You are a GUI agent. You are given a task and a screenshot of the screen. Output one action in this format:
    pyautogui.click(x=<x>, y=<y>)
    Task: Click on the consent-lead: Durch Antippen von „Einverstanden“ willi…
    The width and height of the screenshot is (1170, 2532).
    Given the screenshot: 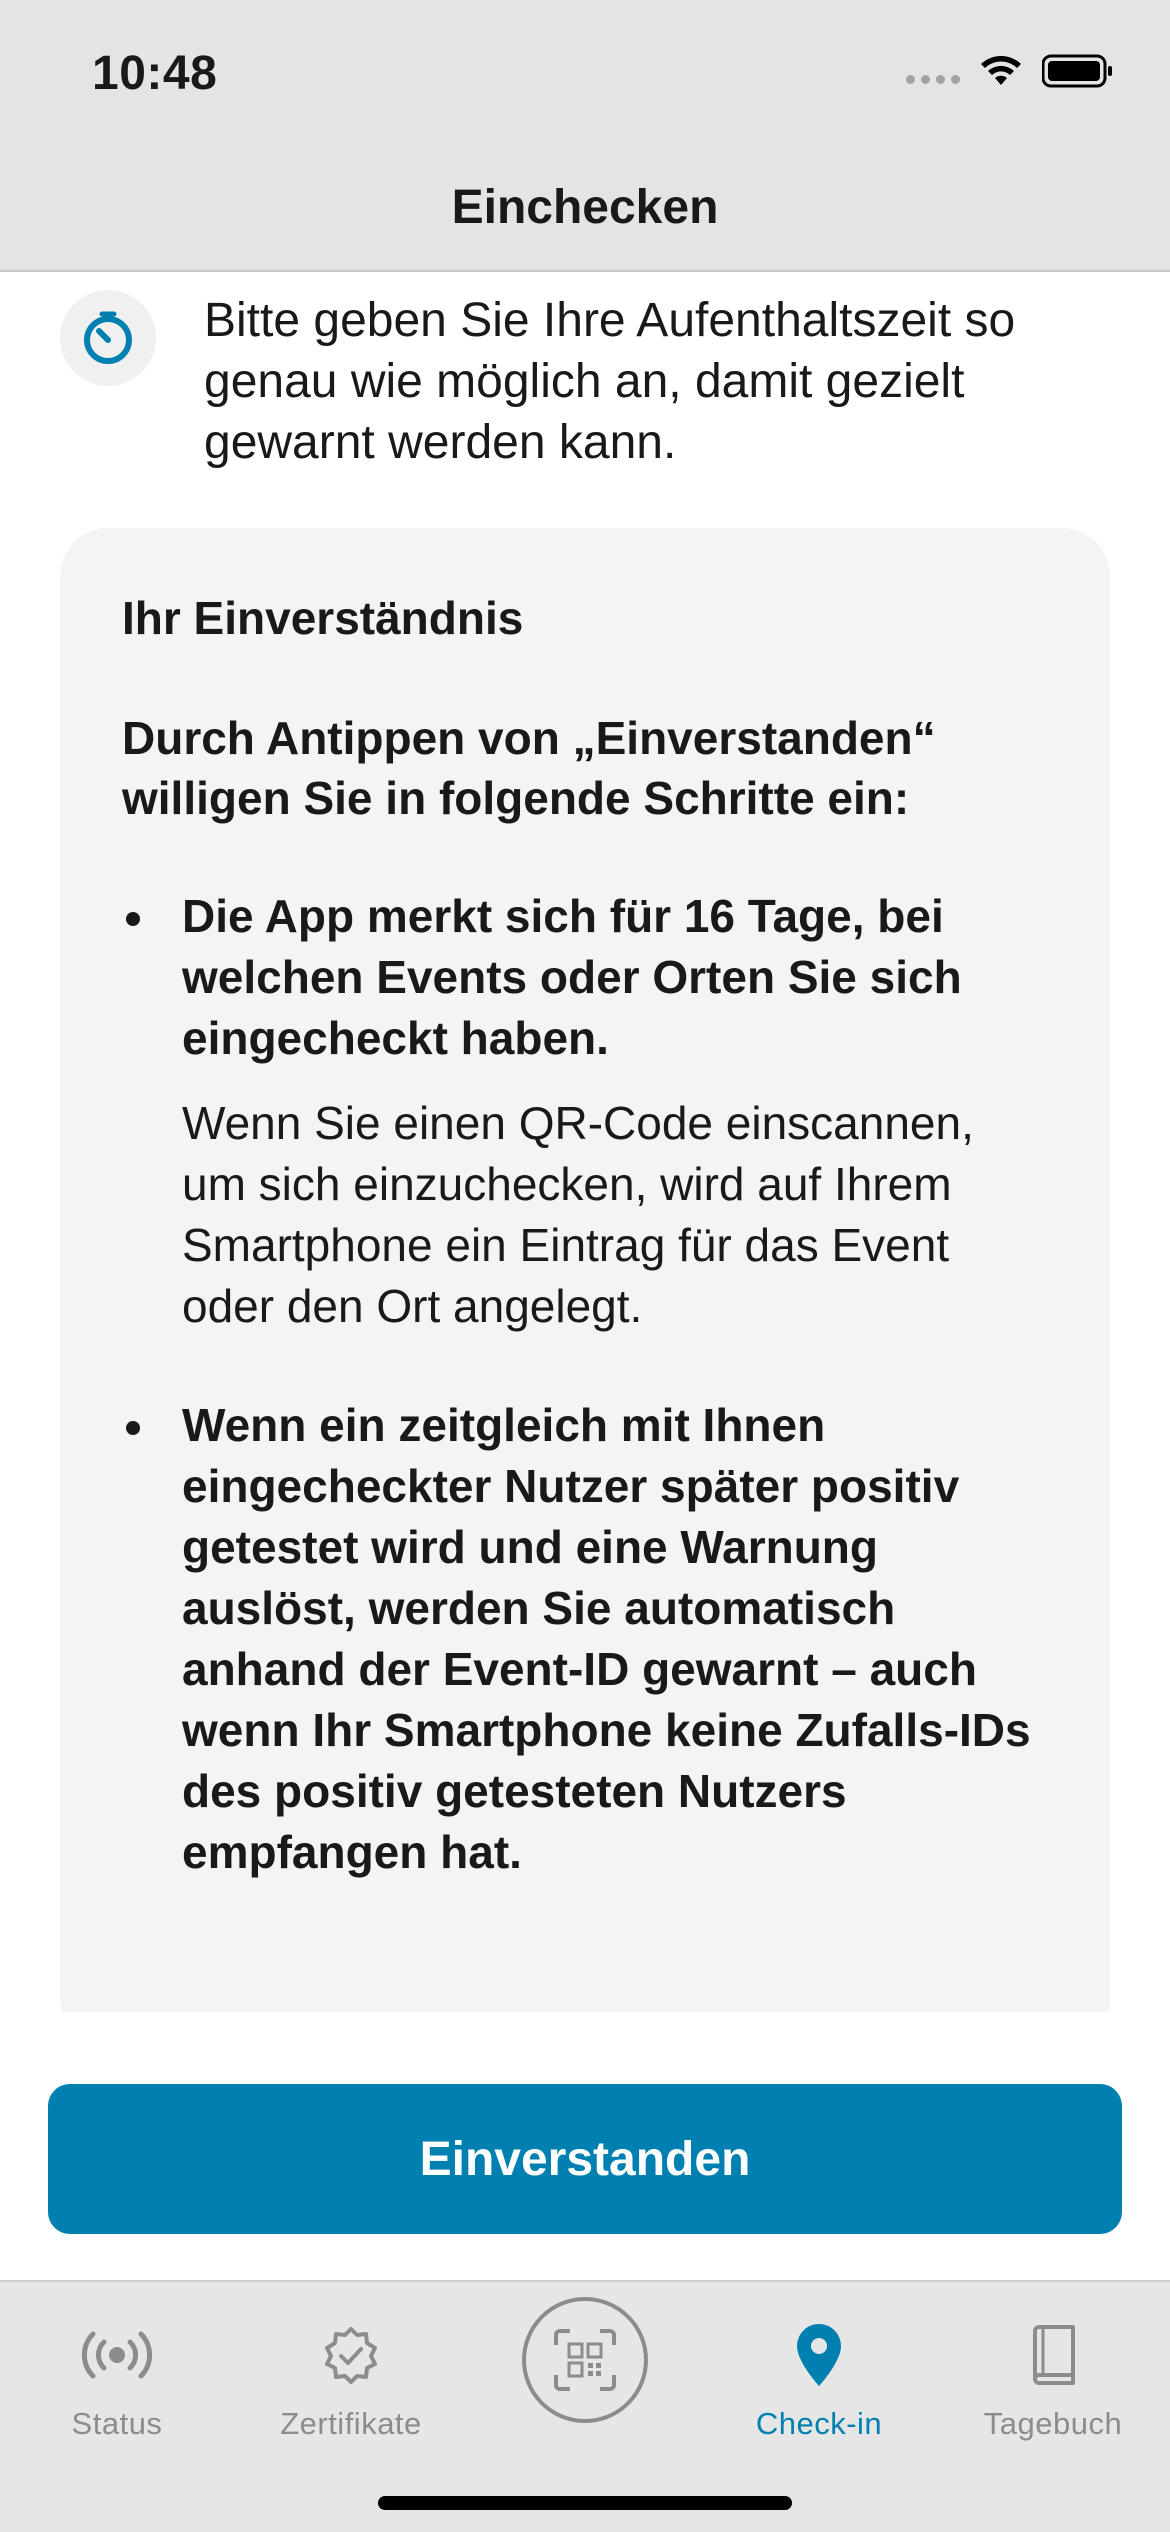 What is the action you would take?
    pyautogui.click(x=529, y=768)
    